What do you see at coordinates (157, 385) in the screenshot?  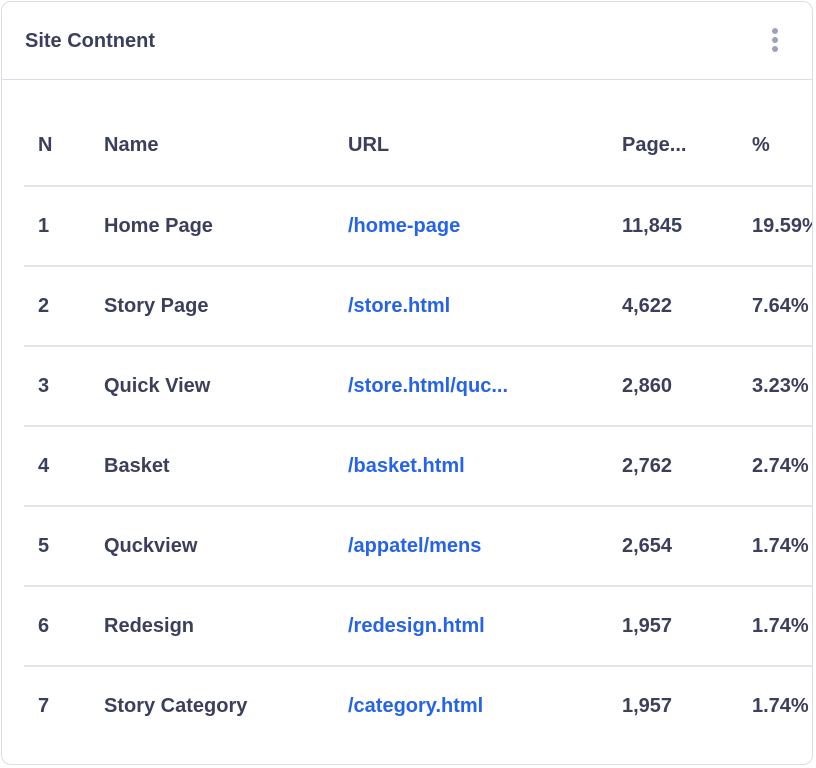 I see `page-name: Quick View` at bounding box center [157, 385].